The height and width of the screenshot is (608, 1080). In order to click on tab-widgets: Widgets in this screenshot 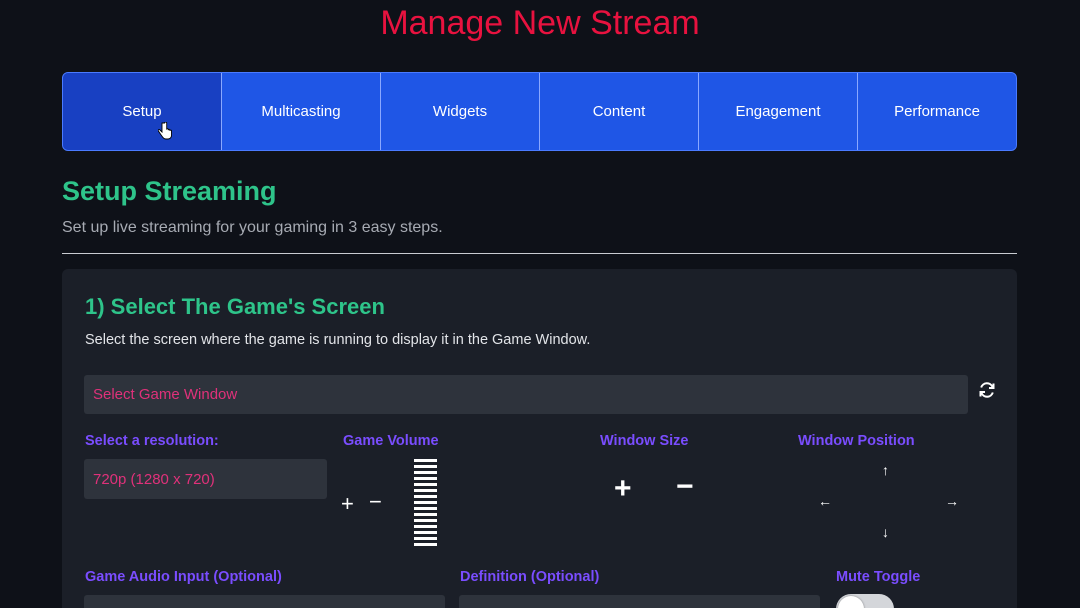, I will do `click(460, 111)`.